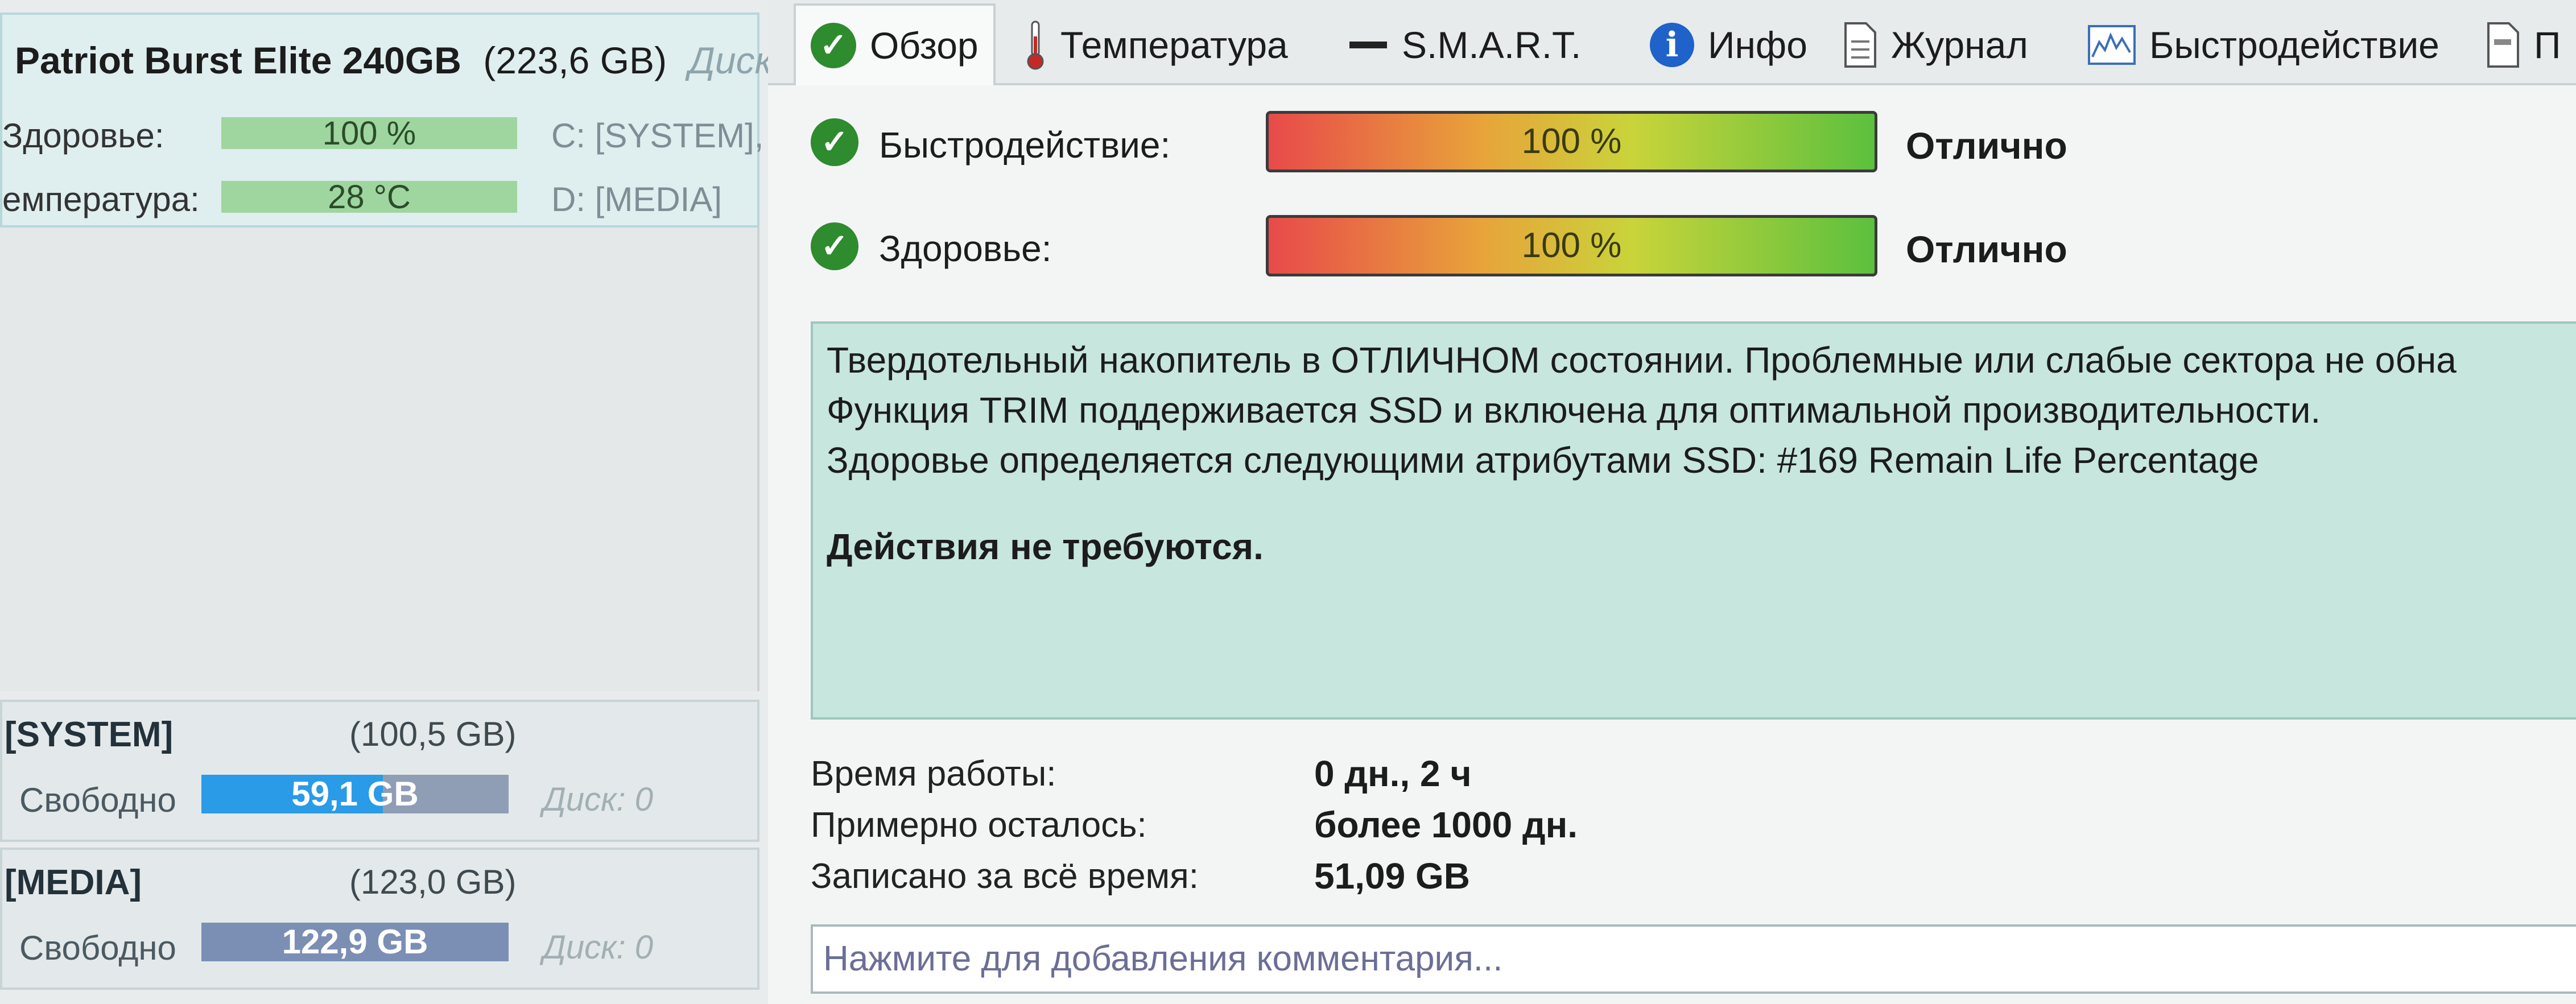 The image size is (2576, 1004). I want to click on tab-label: Обзор, so click(925, 45).